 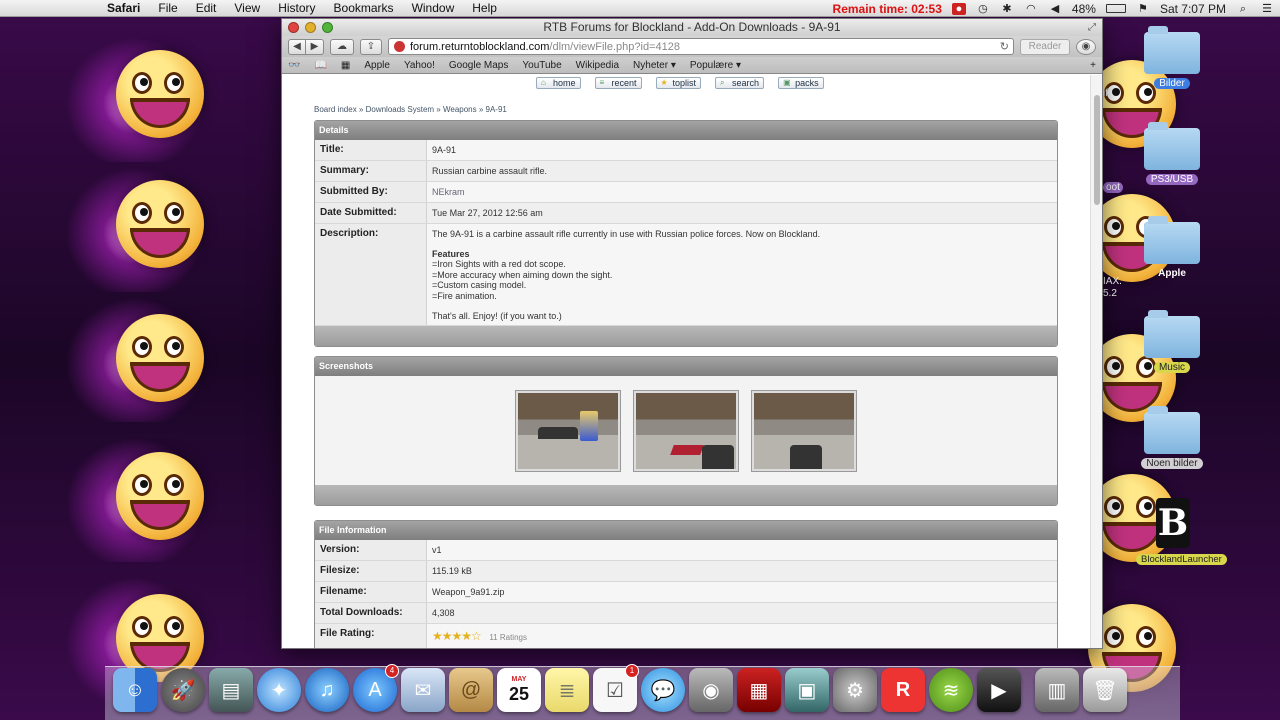 What do you see at coordinates (231, 690) in the screenshot?
I see `dock-image-capture-icon: ▤` at bounding box center [231, 690].